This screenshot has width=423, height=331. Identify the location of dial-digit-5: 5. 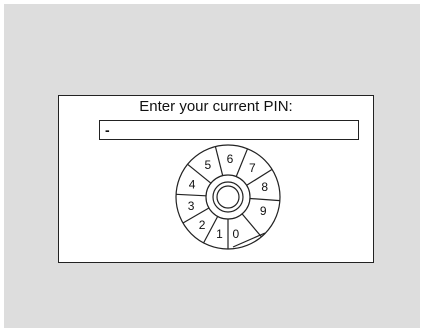
(208, 165).